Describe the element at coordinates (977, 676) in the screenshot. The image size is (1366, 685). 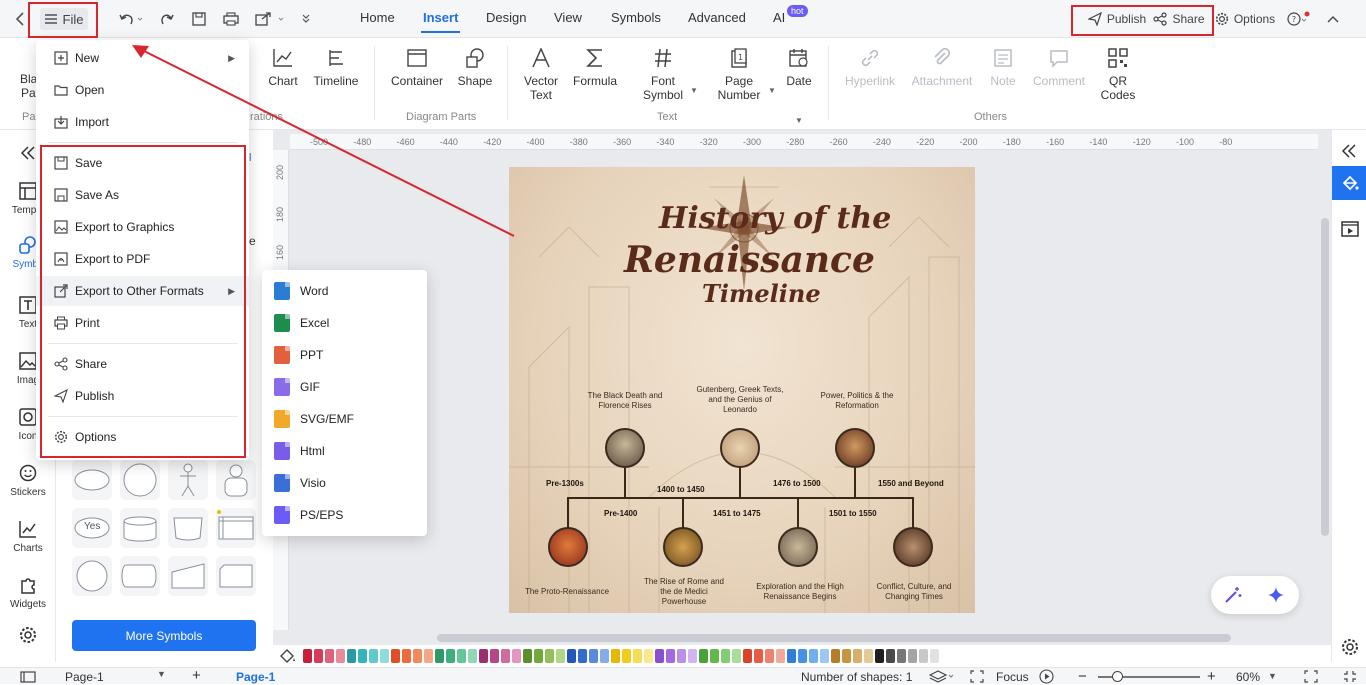
I see `fit-page-icon` at that location.